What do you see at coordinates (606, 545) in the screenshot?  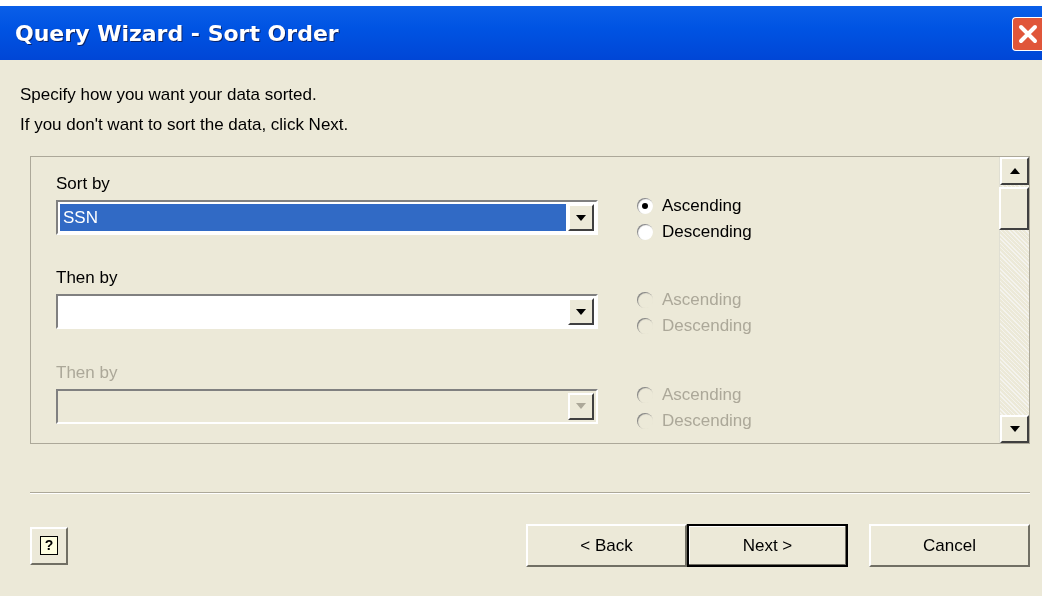 I see `wizard-button: < Back` at bounding box center [606, 545].